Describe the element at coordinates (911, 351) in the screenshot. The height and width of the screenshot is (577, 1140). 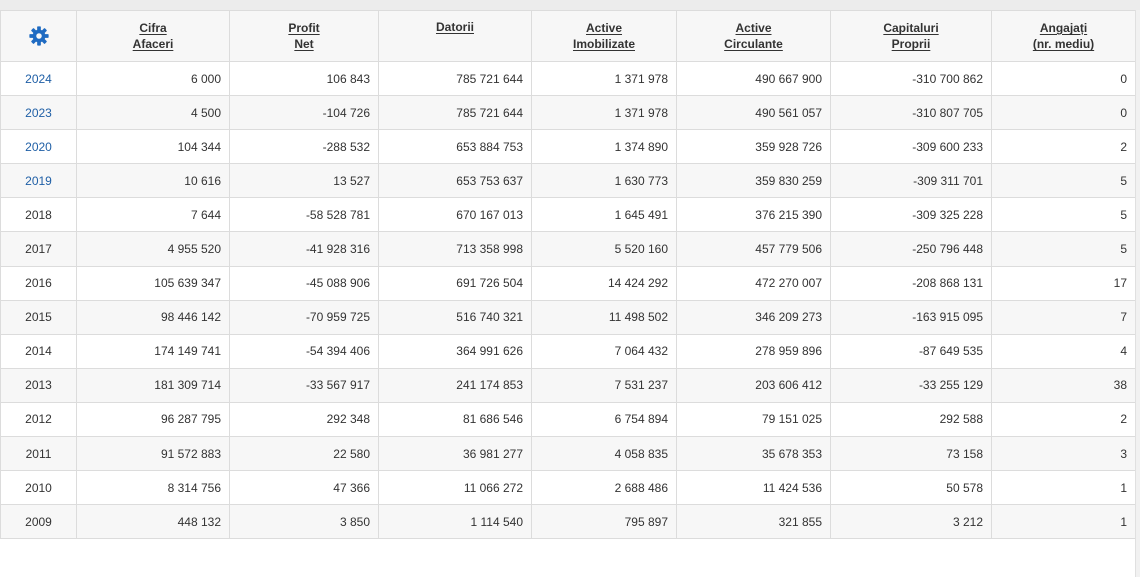
I see `cell-capitaluri-proprii: -87 649 535` at that location.